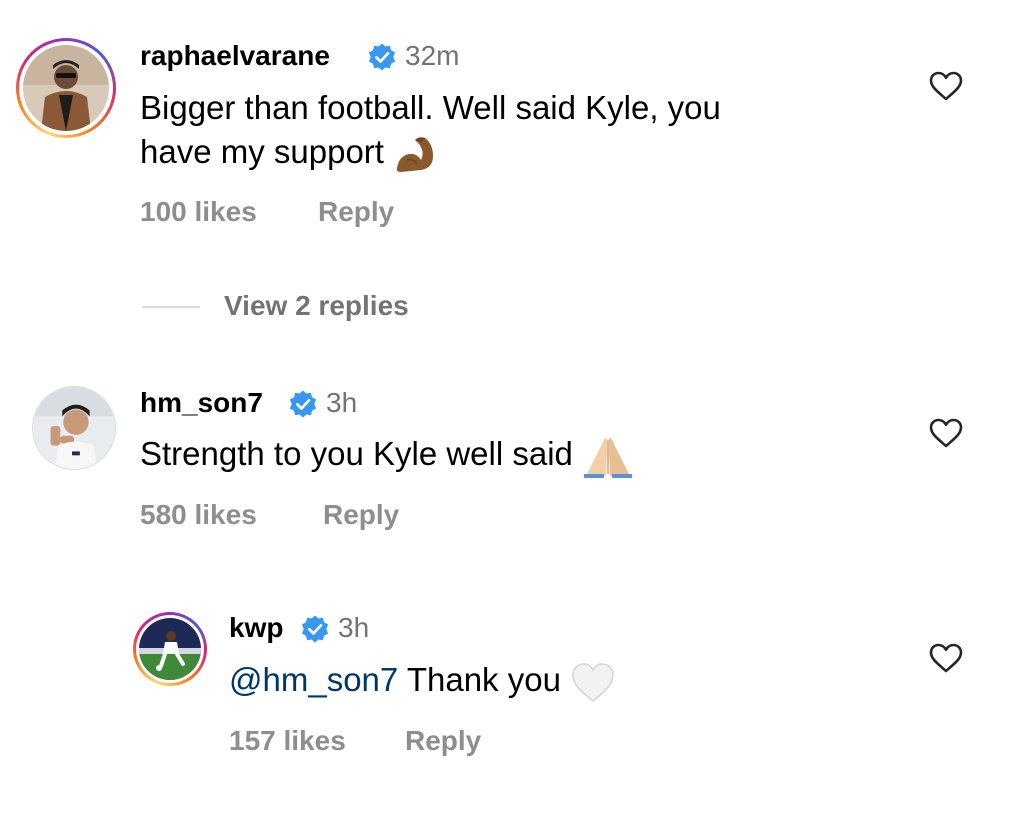  What do you see at coordinates (483, 679) in the screenshot?
I see `reply-text-fragment: Thank you` at bounding box center [483, 679].